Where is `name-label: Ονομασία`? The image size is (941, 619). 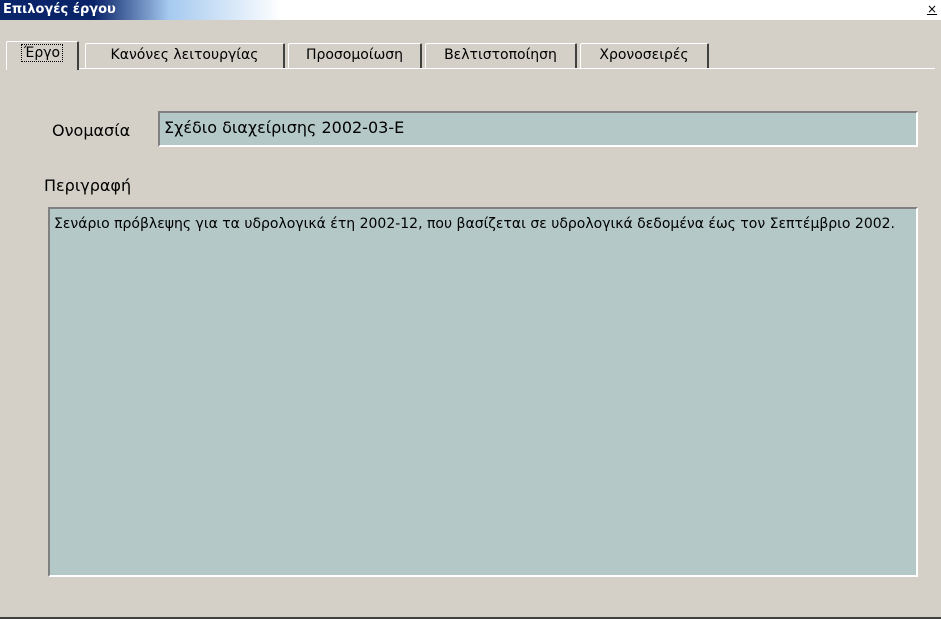 name-label: Ονομασία is located at coordinates (91, 130).